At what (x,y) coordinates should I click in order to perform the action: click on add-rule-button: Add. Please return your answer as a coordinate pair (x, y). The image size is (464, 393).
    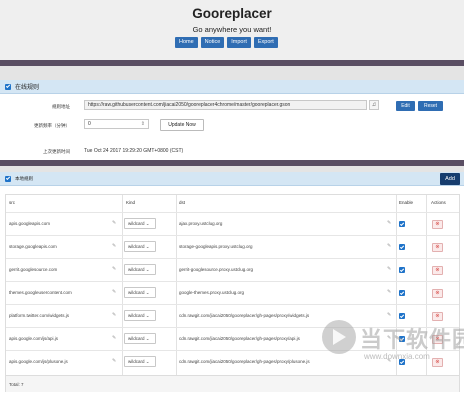
    Looking at the image, I should click on (450, 179).